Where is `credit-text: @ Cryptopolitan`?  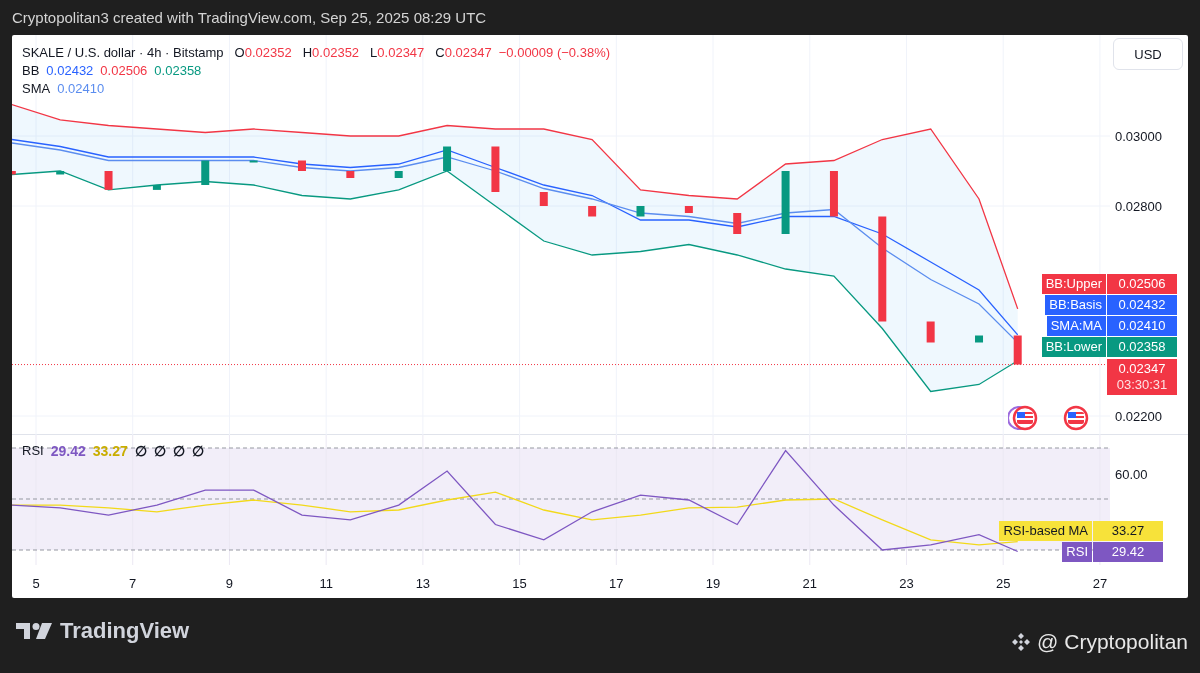 credit-text: @ Cryptopolitan is located at coordinates (1112, 641).